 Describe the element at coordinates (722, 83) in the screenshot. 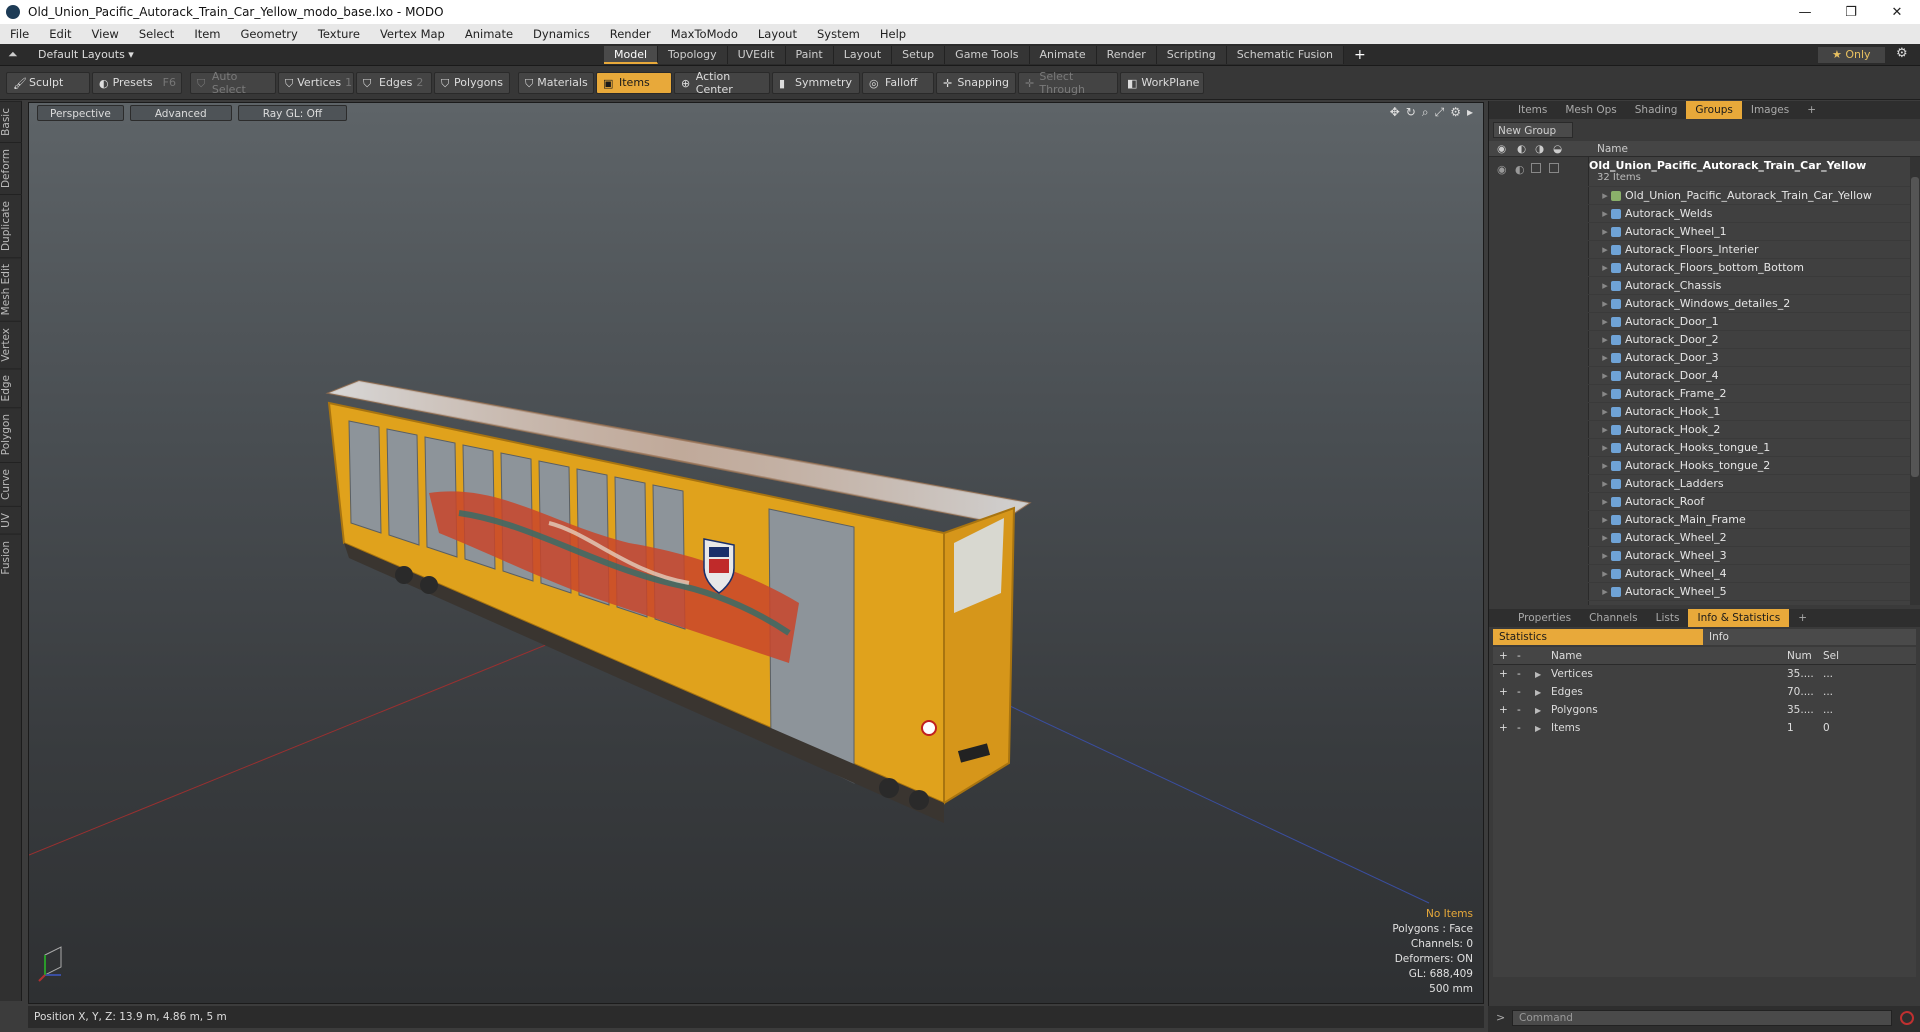

I see `action-center-button: ⊕ Action Center` at that location.